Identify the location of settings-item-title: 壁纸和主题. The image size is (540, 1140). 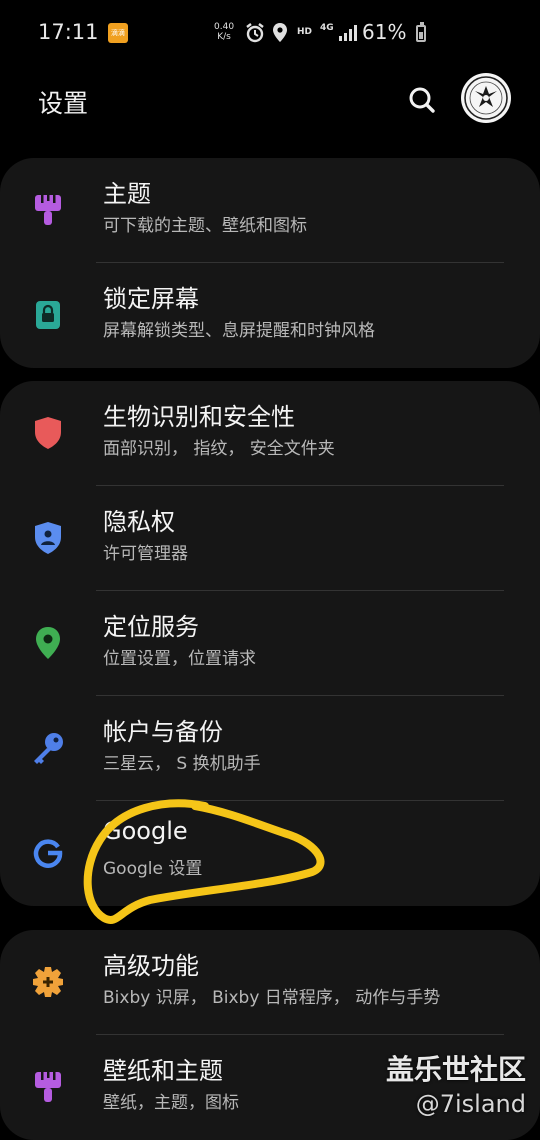
(163, 1071).